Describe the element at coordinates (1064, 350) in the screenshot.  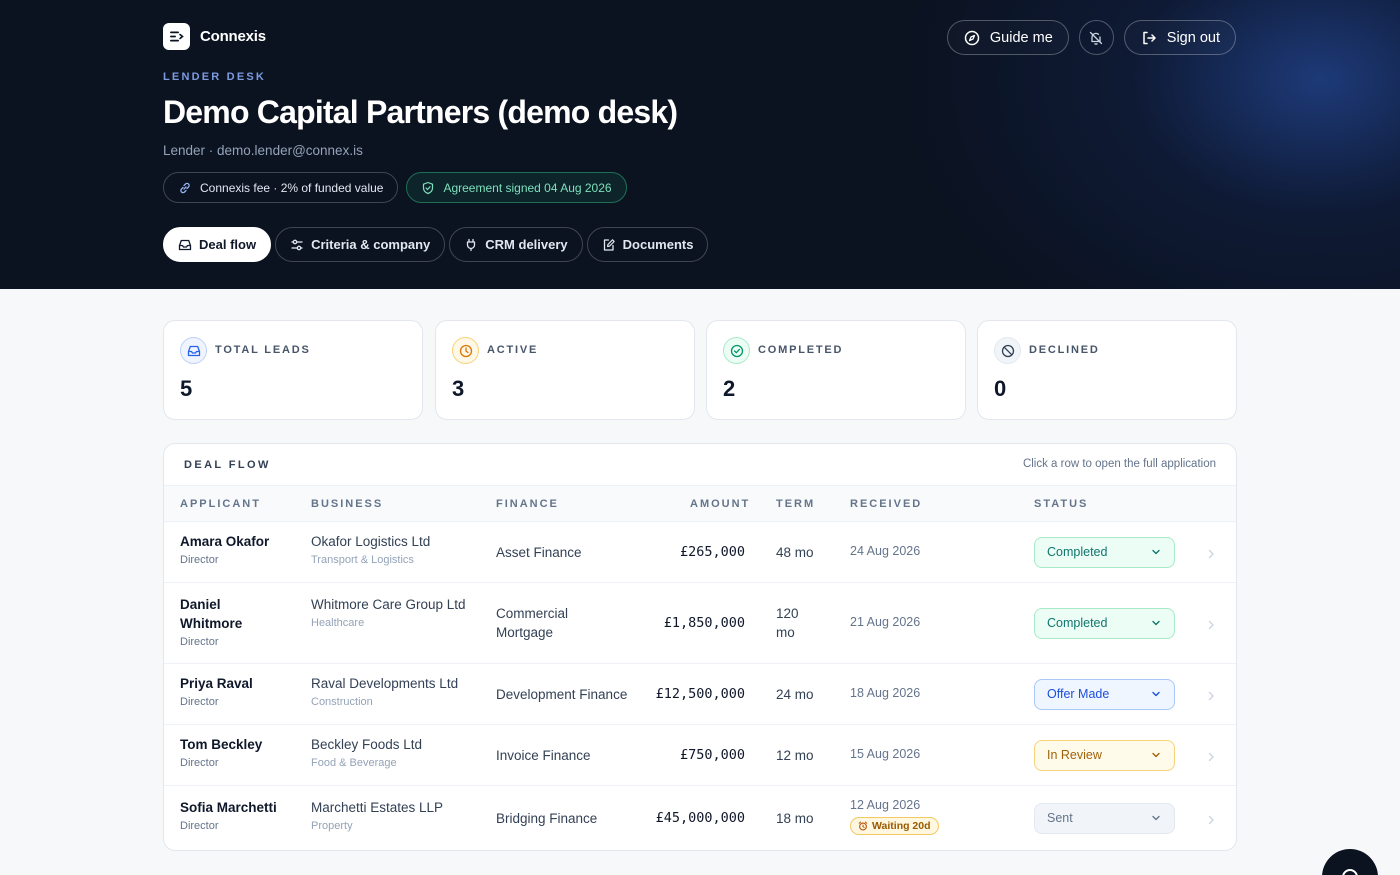
I see `stat-label: DECLINED` at that location.